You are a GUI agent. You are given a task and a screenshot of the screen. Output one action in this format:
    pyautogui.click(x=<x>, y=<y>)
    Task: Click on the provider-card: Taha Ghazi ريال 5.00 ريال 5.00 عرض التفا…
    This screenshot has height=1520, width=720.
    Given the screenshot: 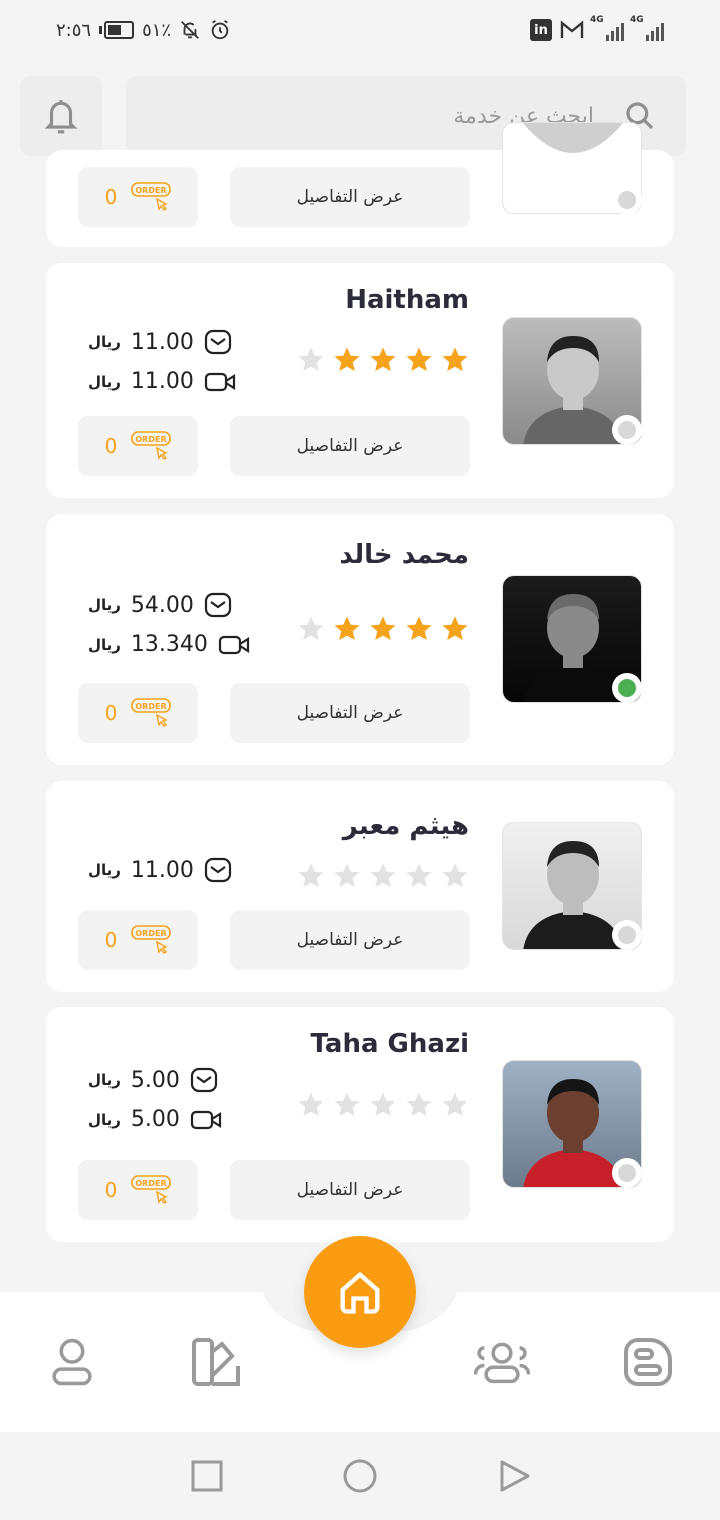 What is the action you would take?
    pyautogui.click(x=360, y=1124)
    